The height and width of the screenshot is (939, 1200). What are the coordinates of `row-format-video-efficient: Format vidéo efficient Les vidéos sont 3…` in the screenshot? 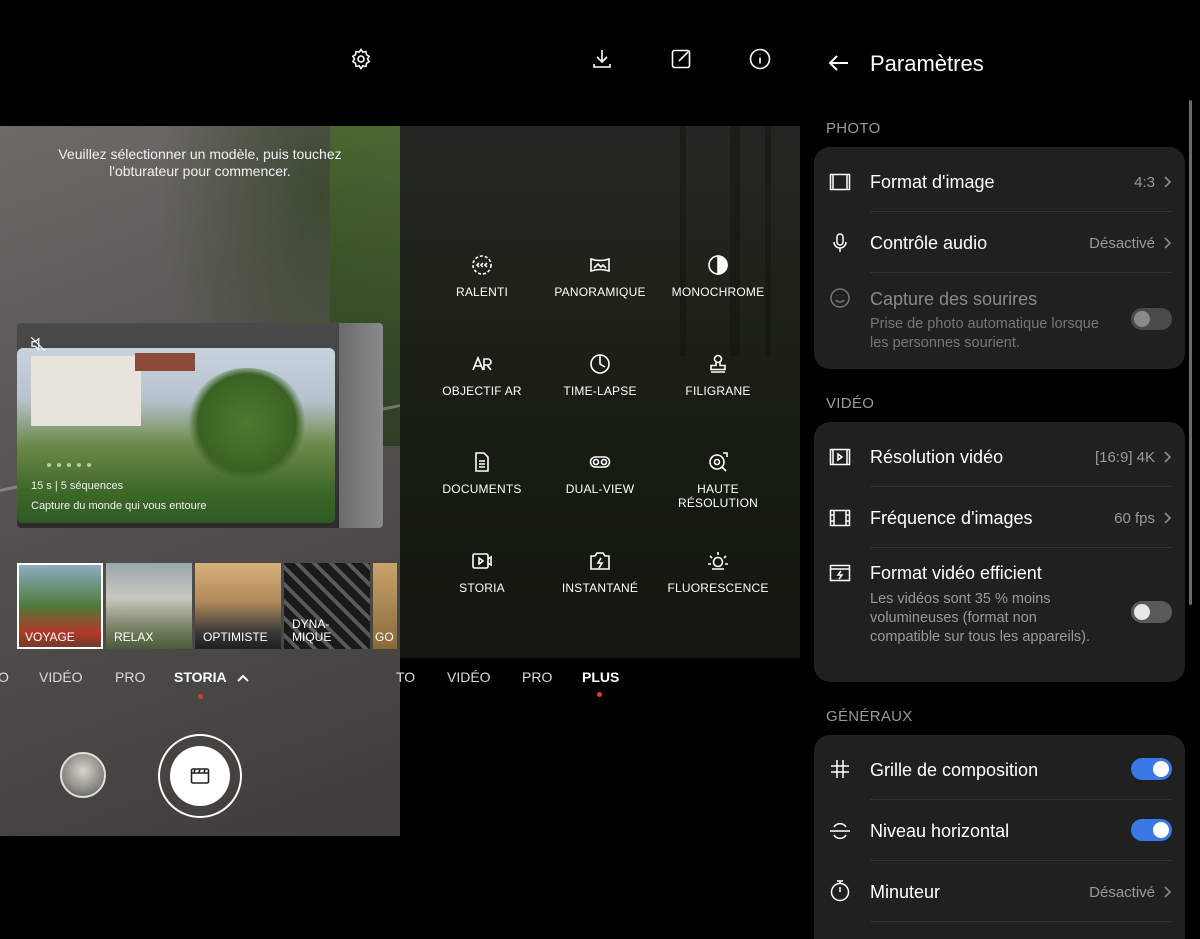 It's located at (999, 614).